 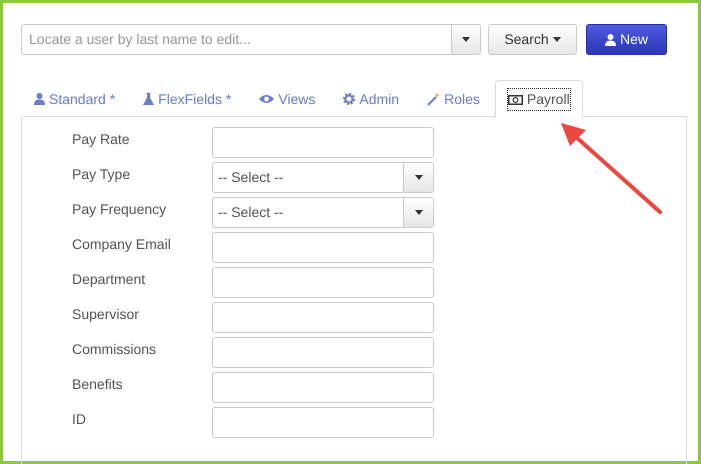 I want to click on field-label: Pay Type, so click(x=102, y=174).